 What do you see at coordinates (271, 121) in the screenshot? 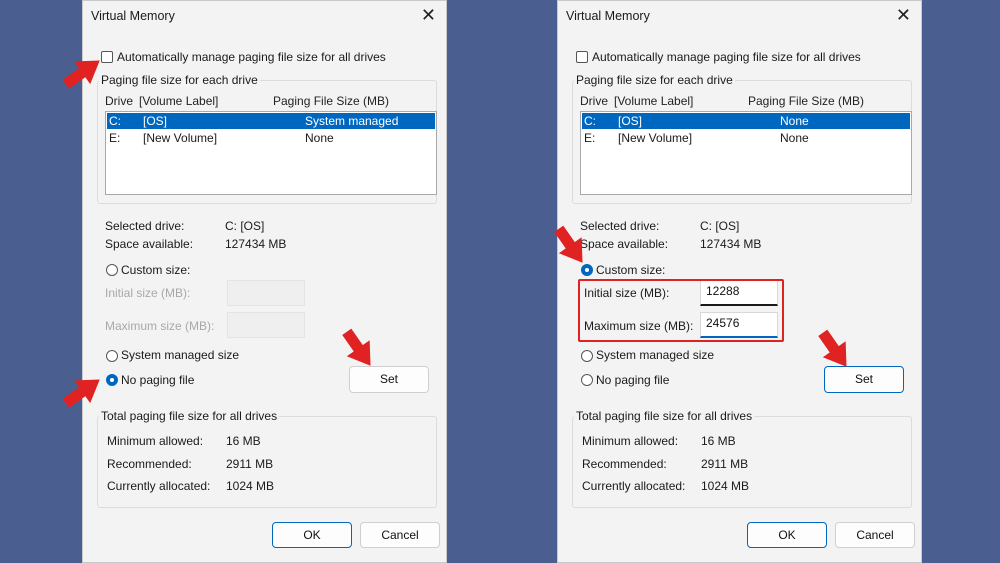
I see `drive-row: C: [OS] System managed` at bounding box center [271, 121].